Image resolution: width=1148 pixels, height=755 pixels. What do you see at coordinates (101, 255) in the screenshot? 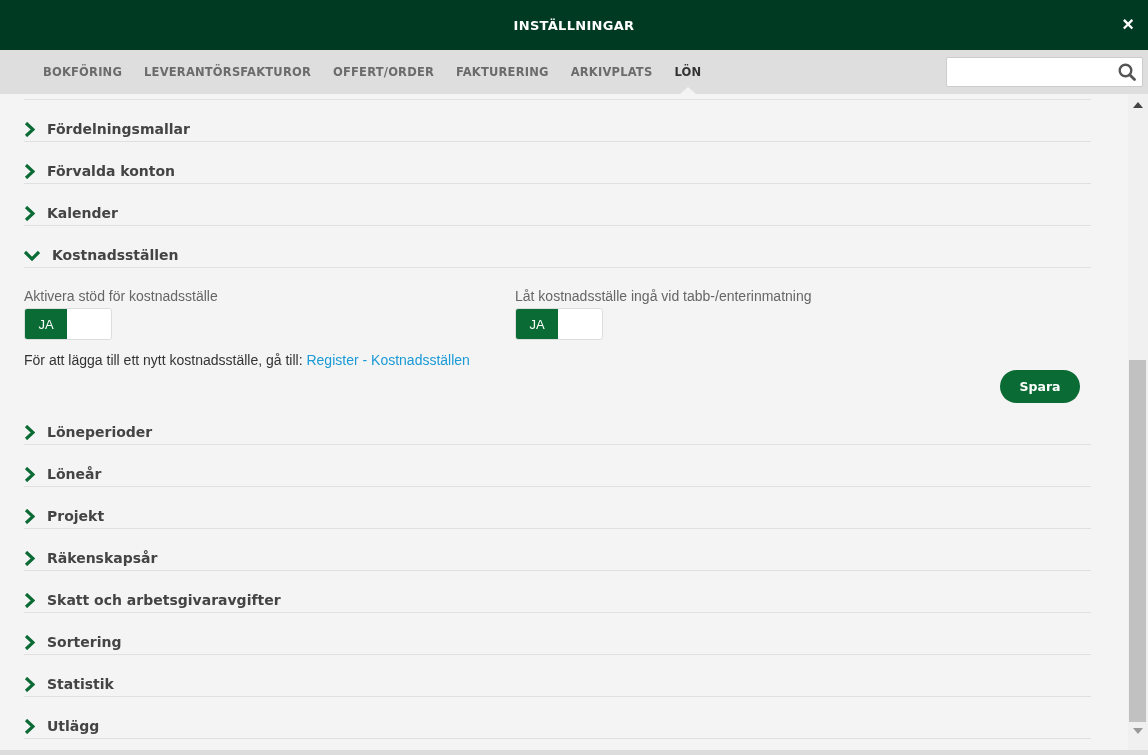
I see `section-header: Kostnadsställen` at bounding box center [101, 255].